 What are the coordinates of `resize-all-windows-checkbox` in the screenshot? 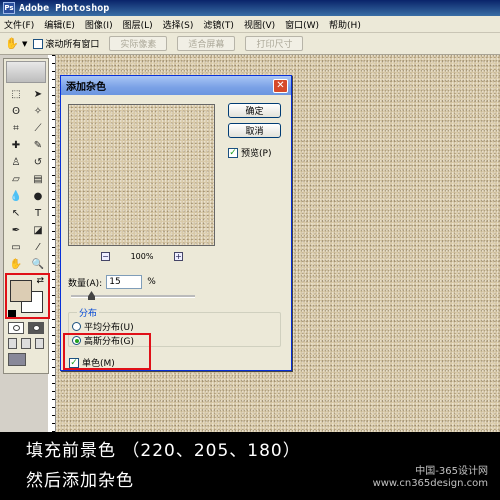 It's located at (38, 43).